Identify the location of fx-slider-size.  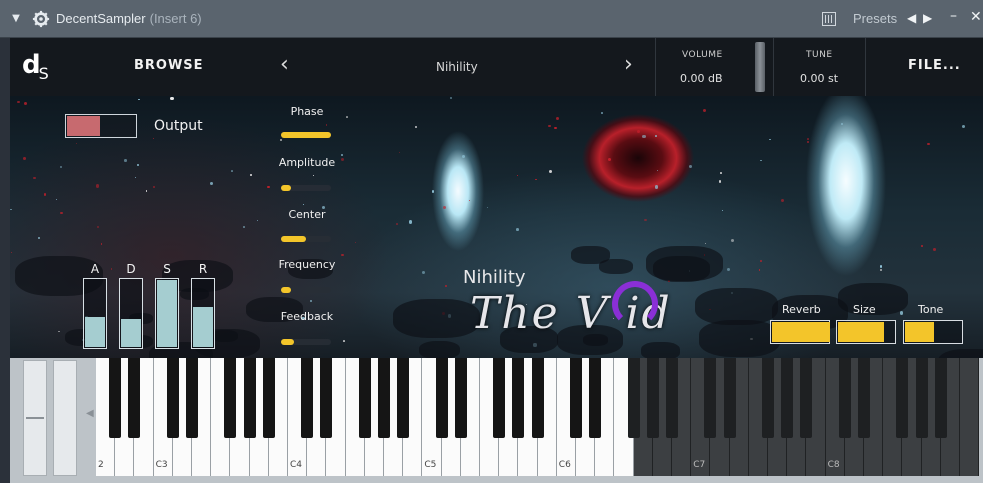
(866, 332).